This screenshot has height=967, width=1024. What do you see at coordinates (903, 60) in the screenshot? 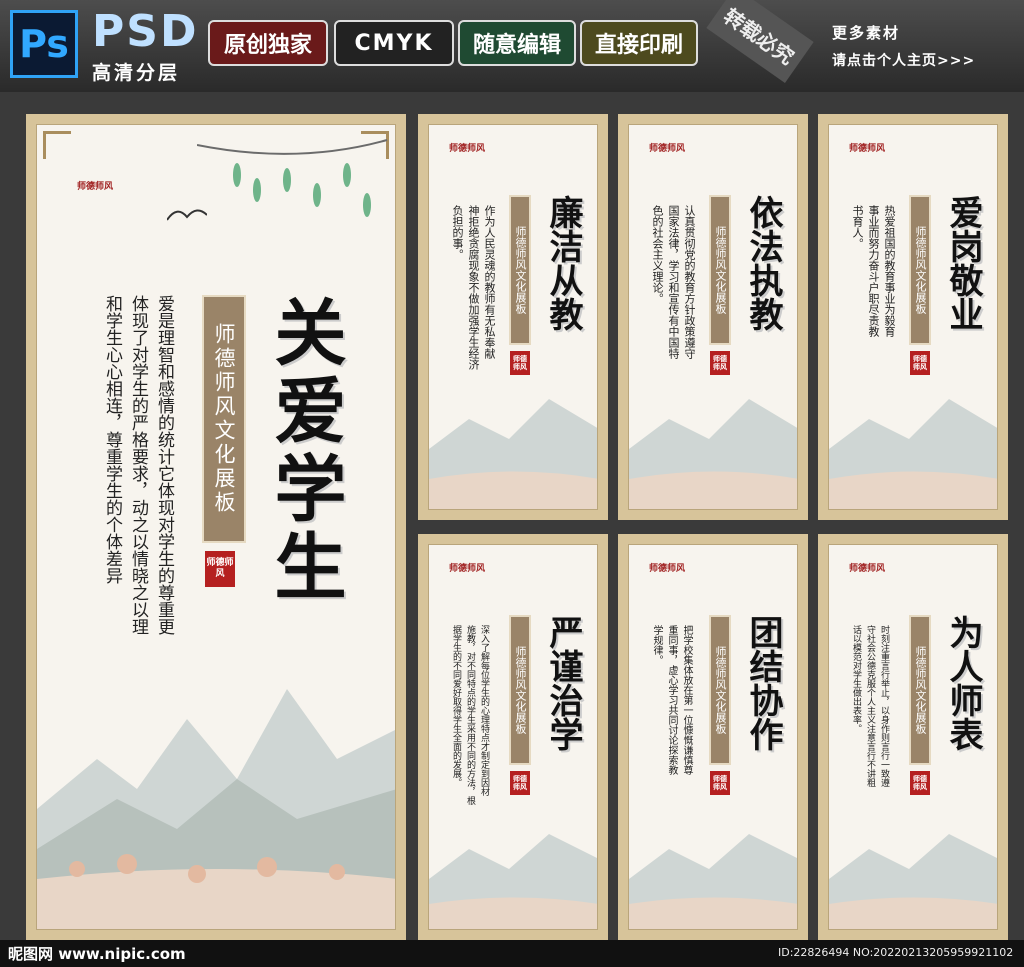
I see `homepage-link: 请点击个人主页>>>` at bounding box center [903, 60].